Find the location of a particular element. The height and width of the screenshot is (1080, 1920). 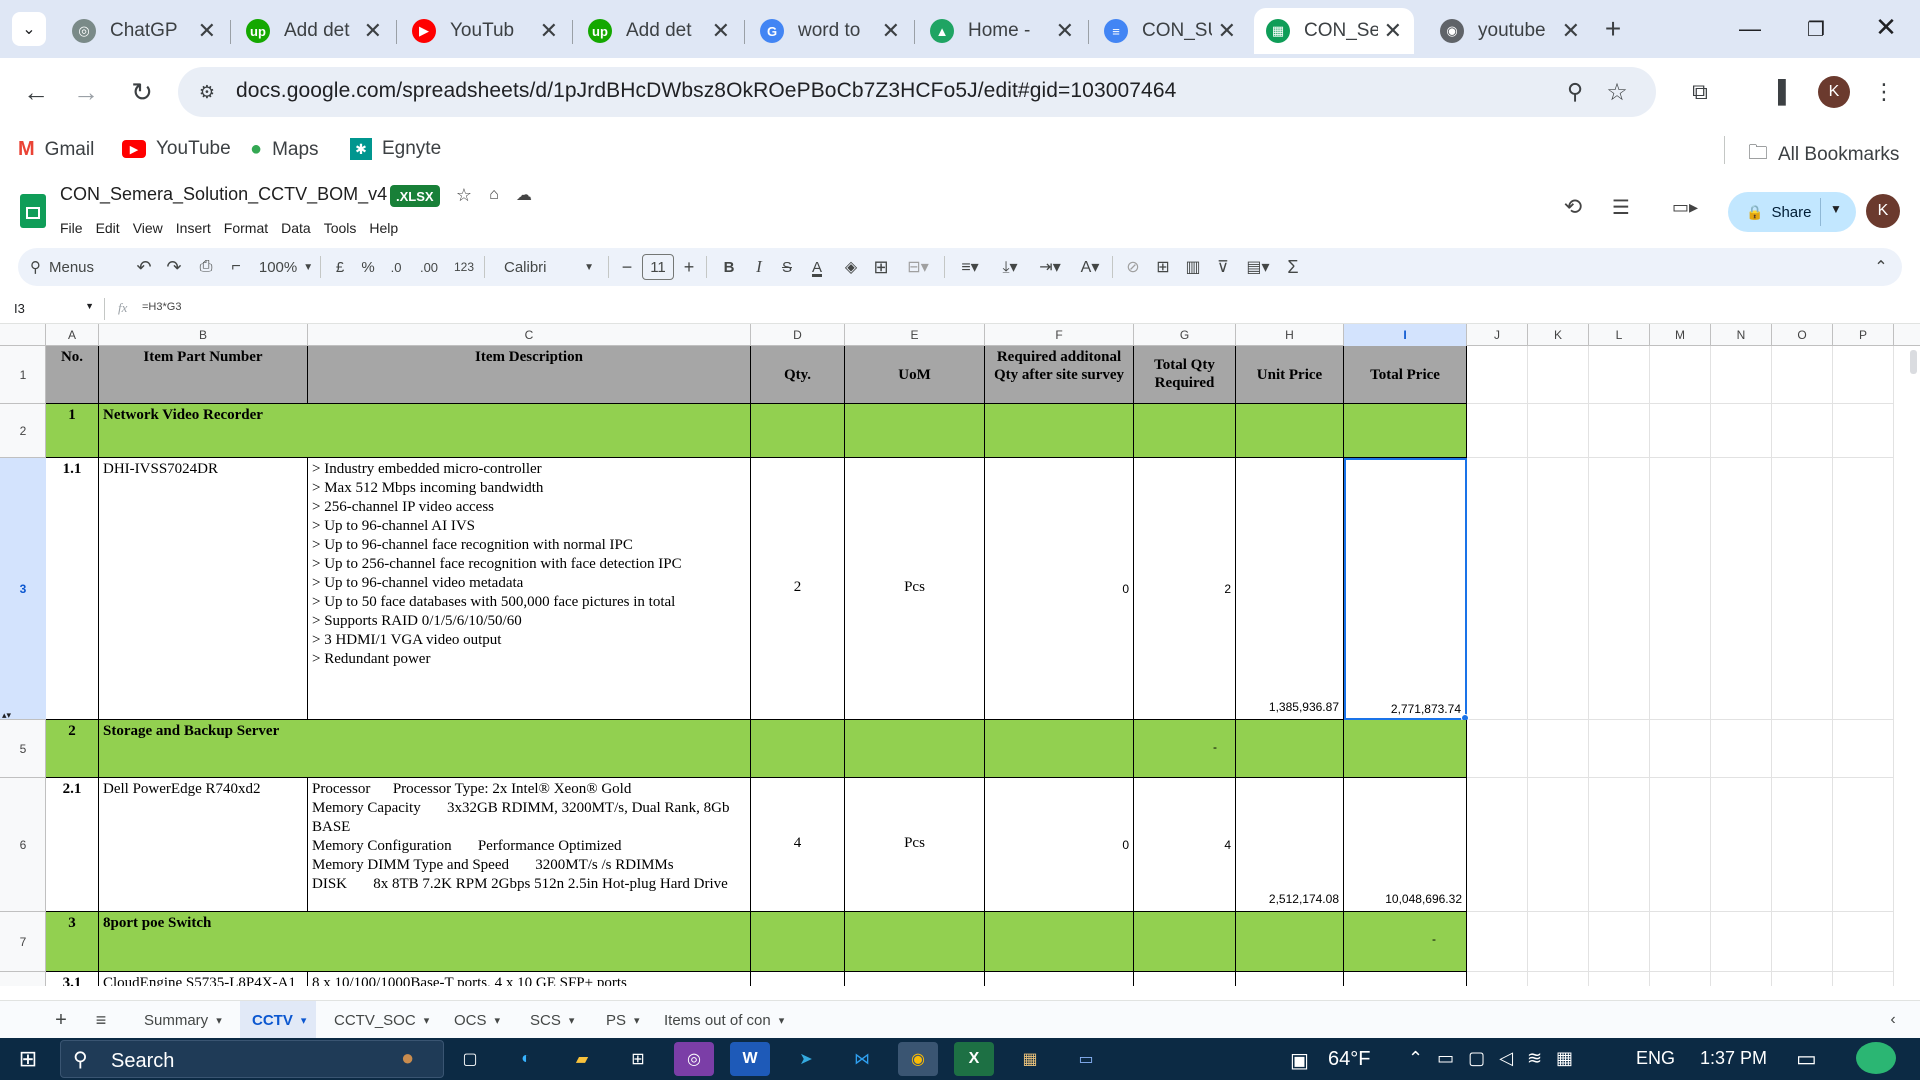

horizontal-align-icon: ≡▾ is located at coordinates (970, 267).